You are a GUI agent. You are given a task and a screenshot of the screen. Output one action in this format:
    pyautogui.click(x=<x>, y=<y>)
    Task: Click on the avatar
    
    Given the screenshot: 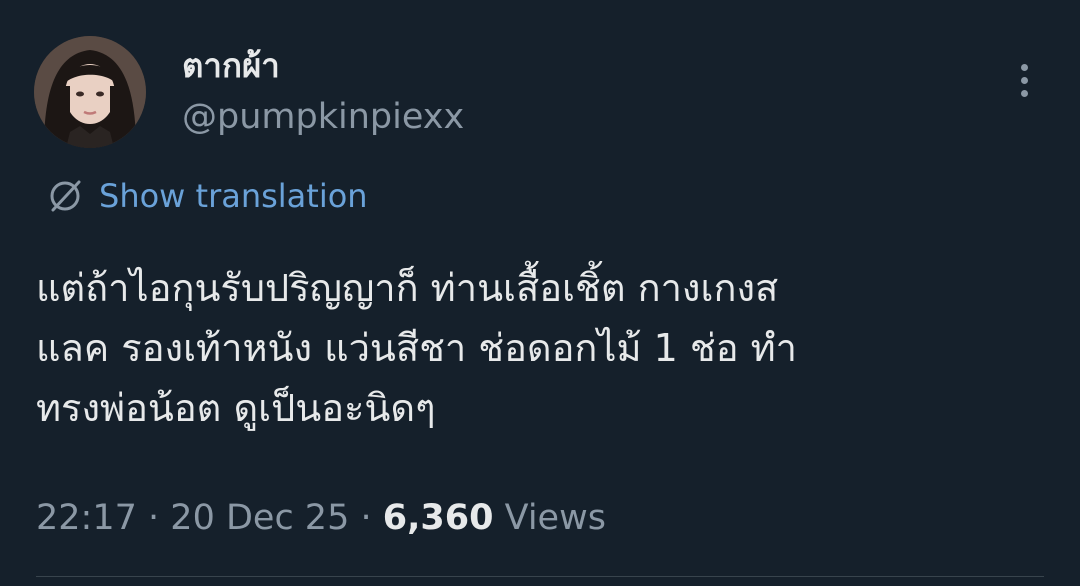 What is the action you would take?
    pyautogui.click(x=90, y=92)
    